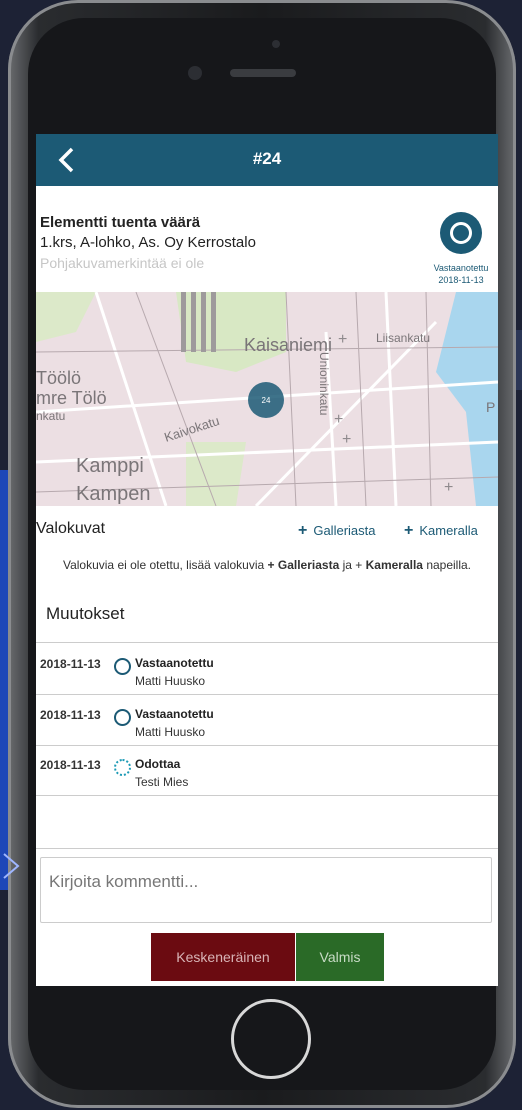 The width and height of the screenshot is (522, 1110). Describe the element at coordinates (403, 338) in the screenshot. I see `map-label-liisankatu: Liisankatu` at that location.